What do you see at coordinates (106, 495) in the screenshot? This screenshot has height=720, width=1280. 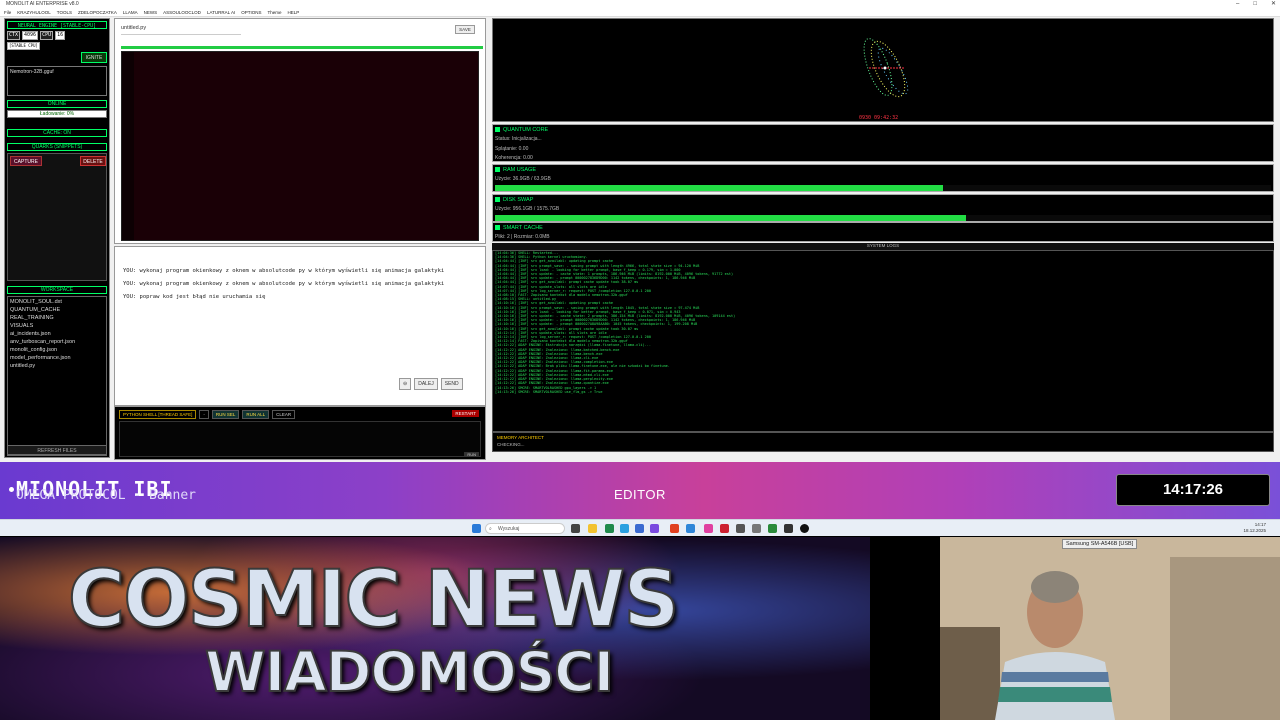 I see `banner-subtitle: OMEGA PROTOCOL - Banner` at bounding box center [106, 495].